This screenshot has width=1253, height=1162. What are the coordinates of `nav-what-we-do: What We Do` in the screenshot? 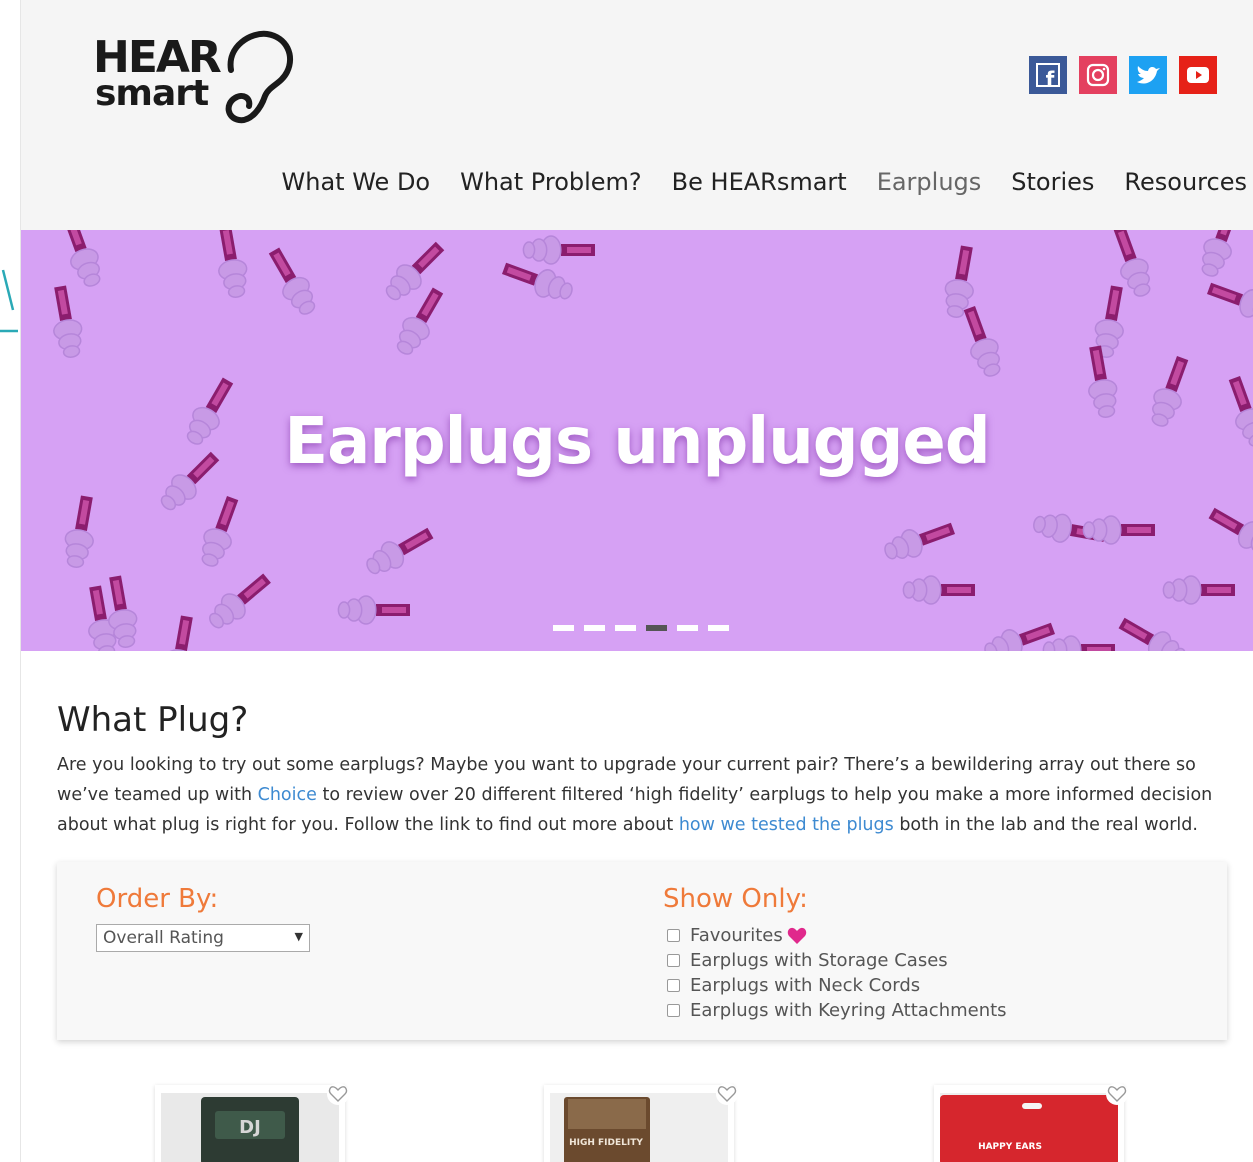 It's located at (356, 182).